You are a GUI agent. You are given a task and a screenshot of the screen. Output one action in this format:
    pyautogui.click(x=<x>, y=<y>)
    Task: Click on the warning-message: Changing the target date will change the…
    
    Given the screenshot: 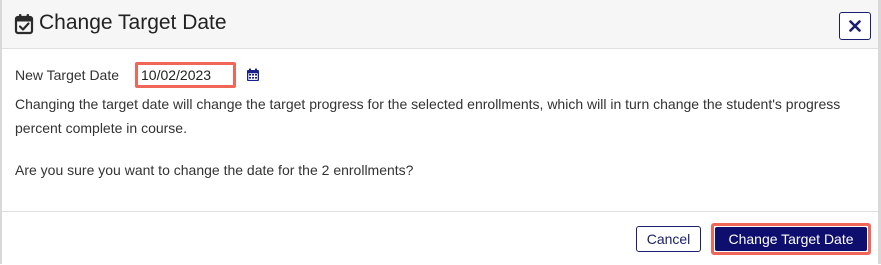 What is the action you would take?
    pyautogui.click(x=428, y=116)
    